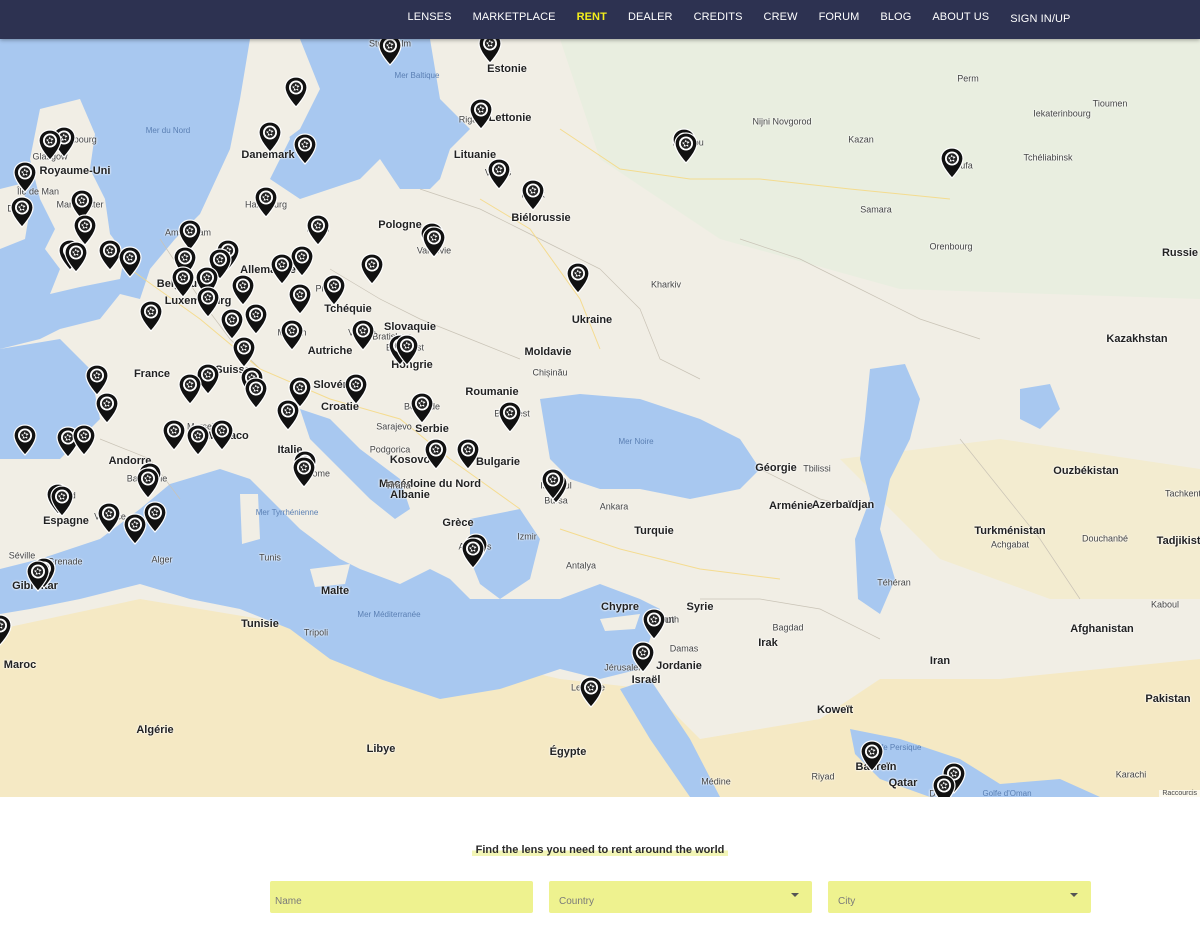 The height and width of the screenshot is (946, 1200). Describe the element at coordinates (155, 730) in the screenshot. I see `map-country-label: Algérie` at that location.